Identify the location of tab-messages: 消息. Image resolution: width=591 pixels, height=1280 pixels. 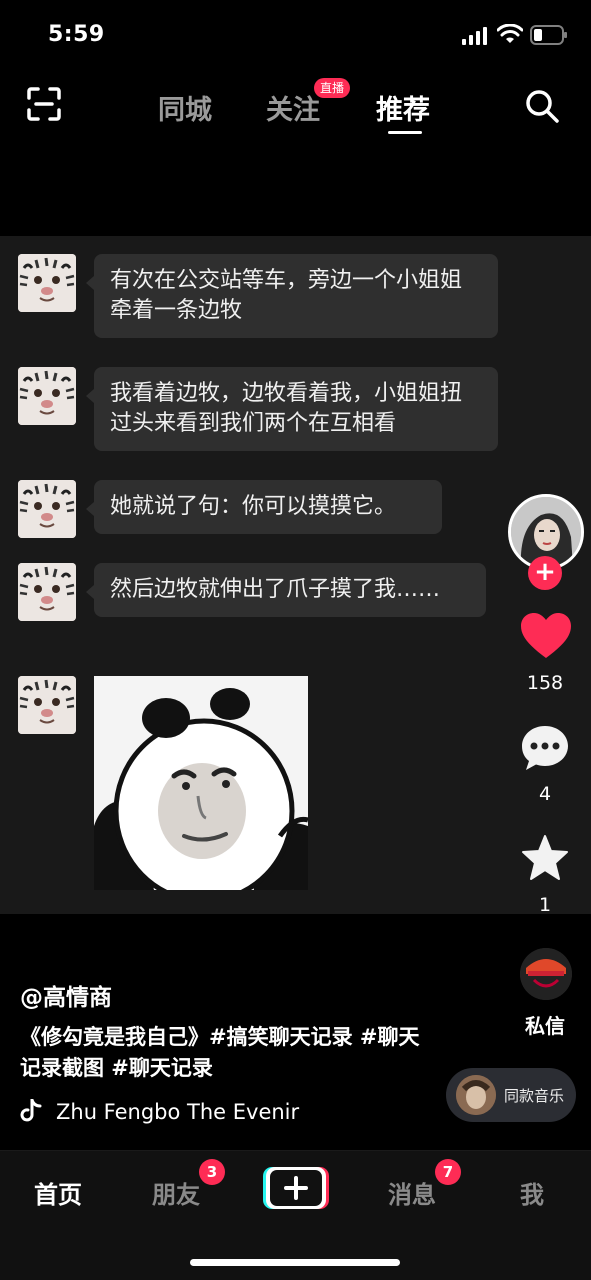
(412, 1192).